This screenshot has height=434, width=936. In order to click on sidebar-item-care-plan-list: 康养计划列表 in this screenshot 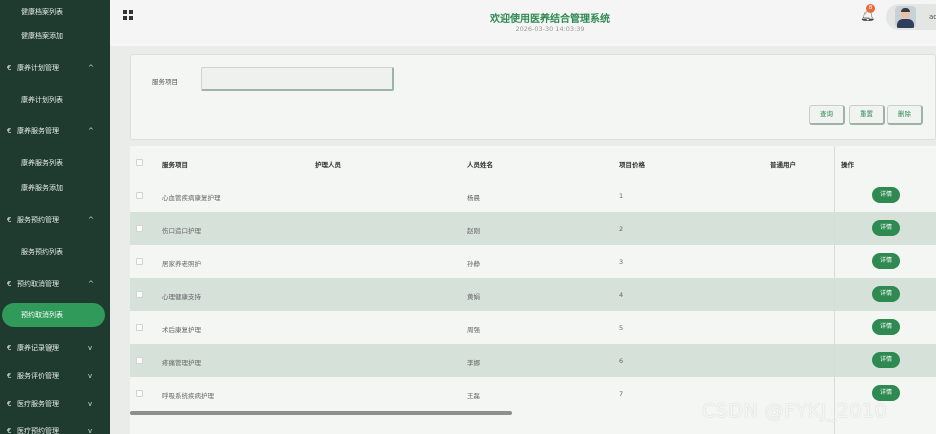, I will do `click(55, 100)`.